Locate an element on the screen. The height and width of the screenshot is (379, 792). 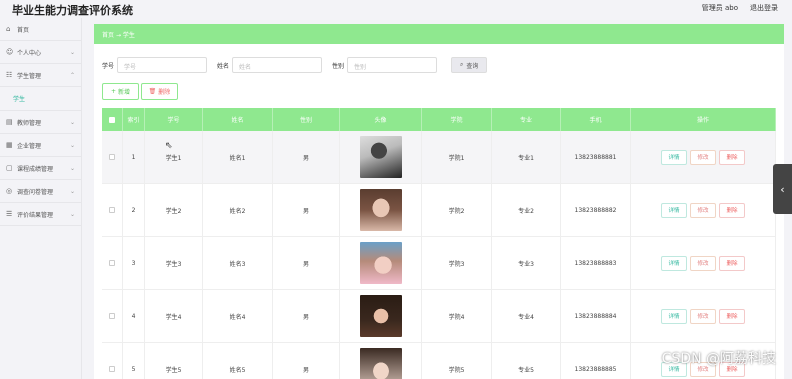
cell-index: 3 is located at coordinates (134, 263).